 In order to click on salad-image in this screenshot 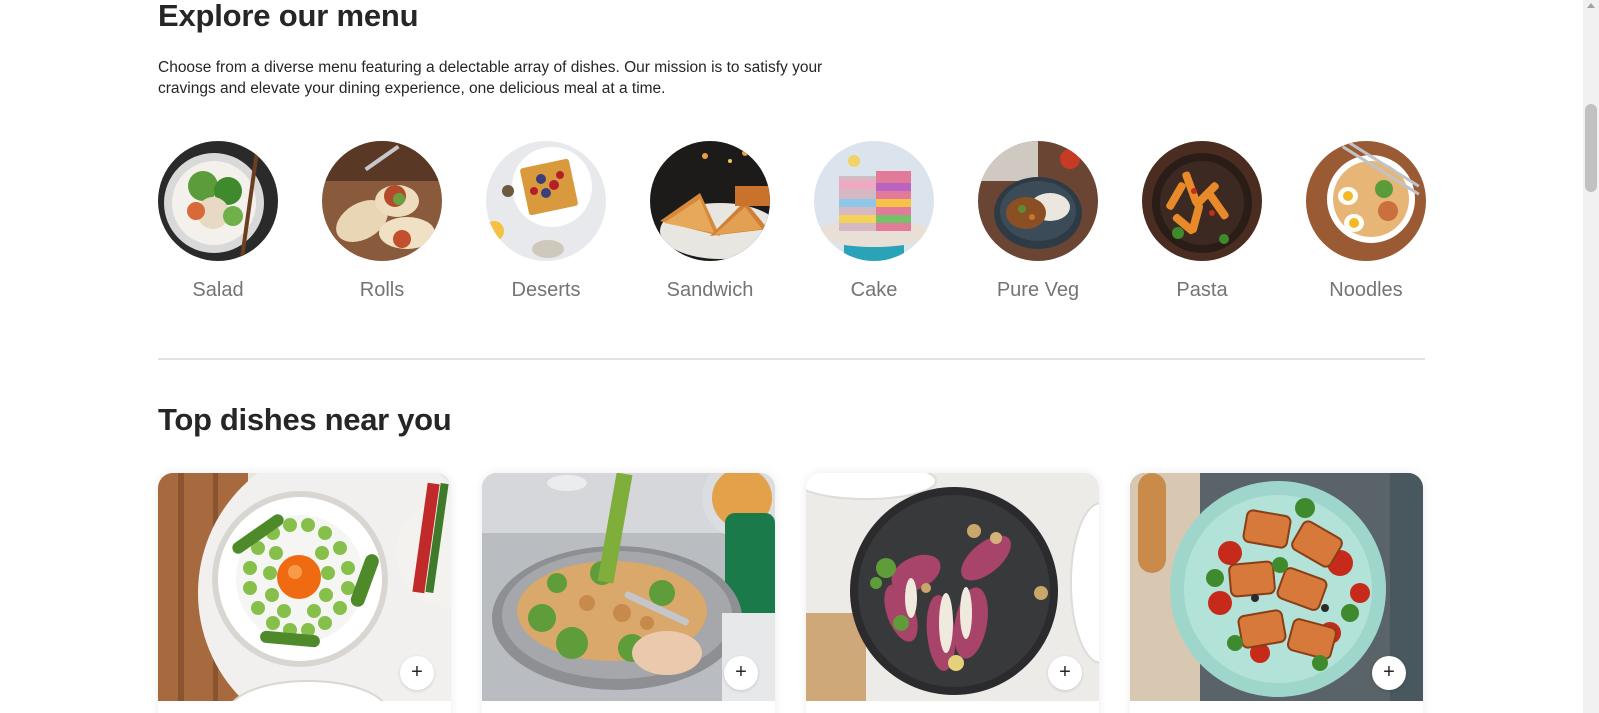, I will do `click(218, 201)`.